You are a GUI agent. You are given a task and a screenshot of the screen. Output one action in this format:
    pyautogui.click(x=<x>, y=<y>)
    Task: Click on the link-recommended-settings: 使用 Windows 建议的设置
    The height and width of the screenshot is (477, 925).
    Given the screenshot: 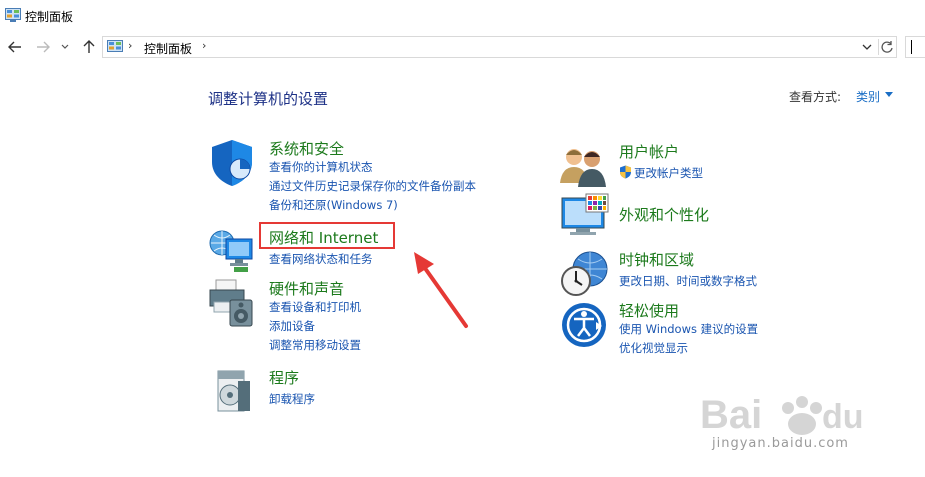 What is the action you would take?
    pyautogui.click(x=688, y=329)
    